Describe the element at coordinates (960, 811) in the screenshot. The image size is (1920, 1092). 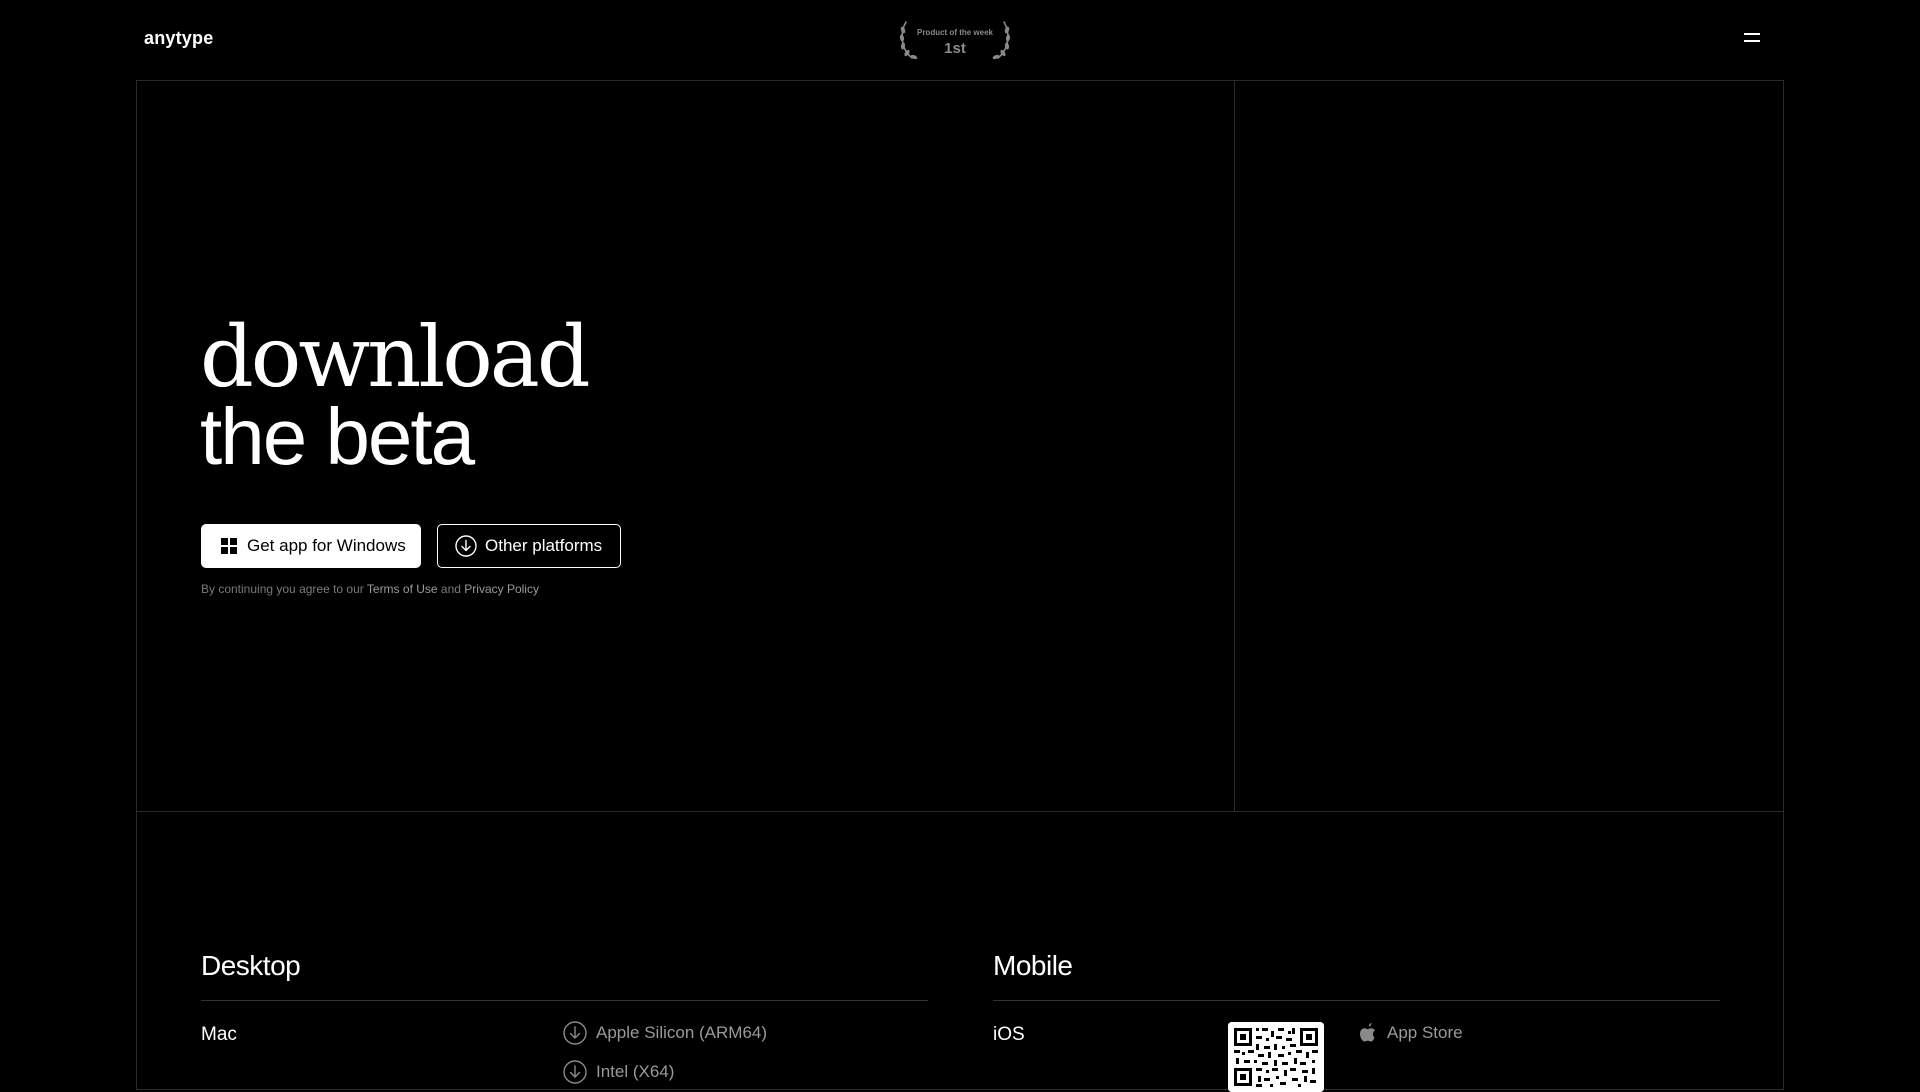
I see `hero-divider-horizontal` at that location.